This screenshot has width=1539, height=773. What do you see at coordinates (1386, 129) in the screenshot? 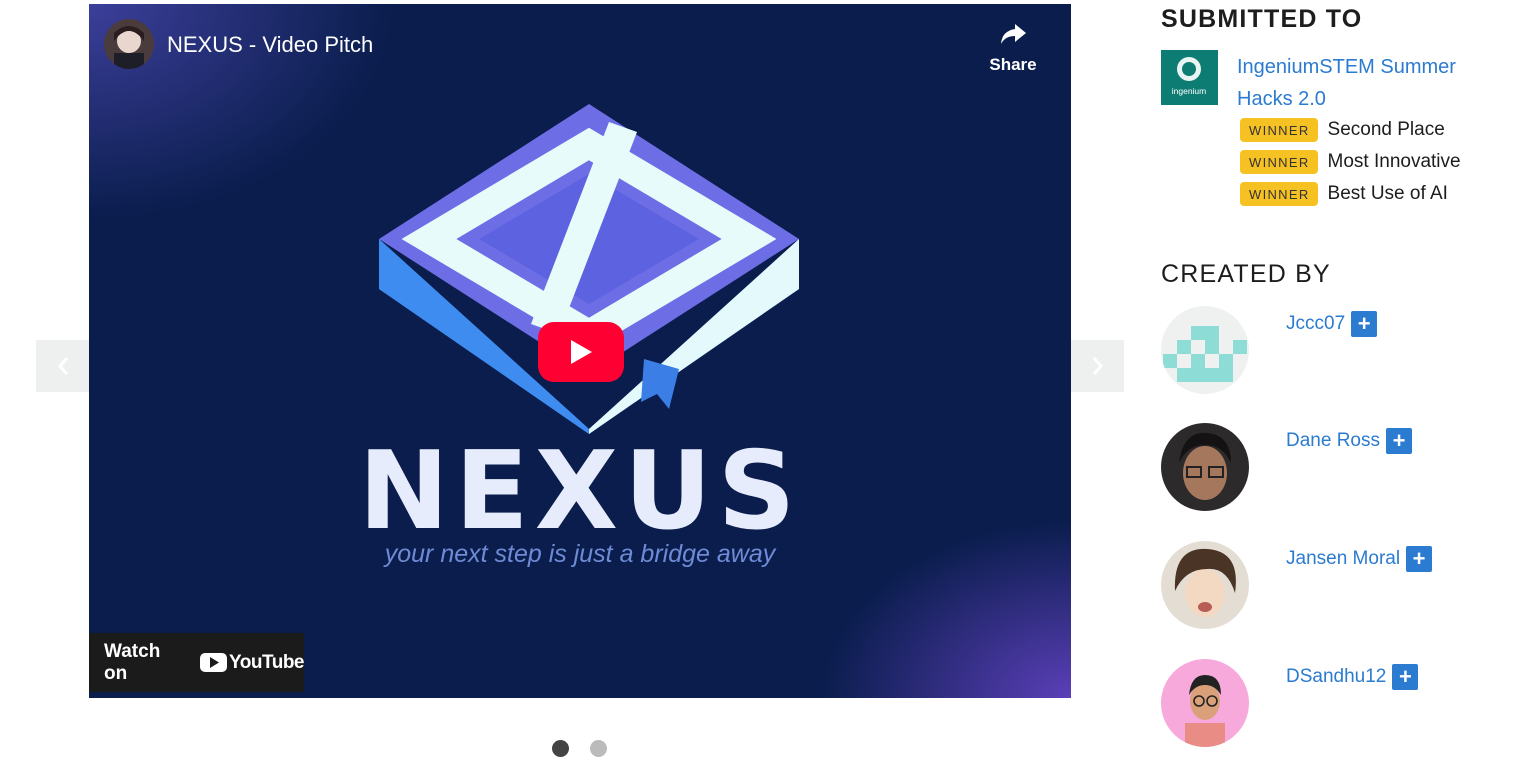
I see `prize-name: Second Place` at bounding box center [1386, 129].